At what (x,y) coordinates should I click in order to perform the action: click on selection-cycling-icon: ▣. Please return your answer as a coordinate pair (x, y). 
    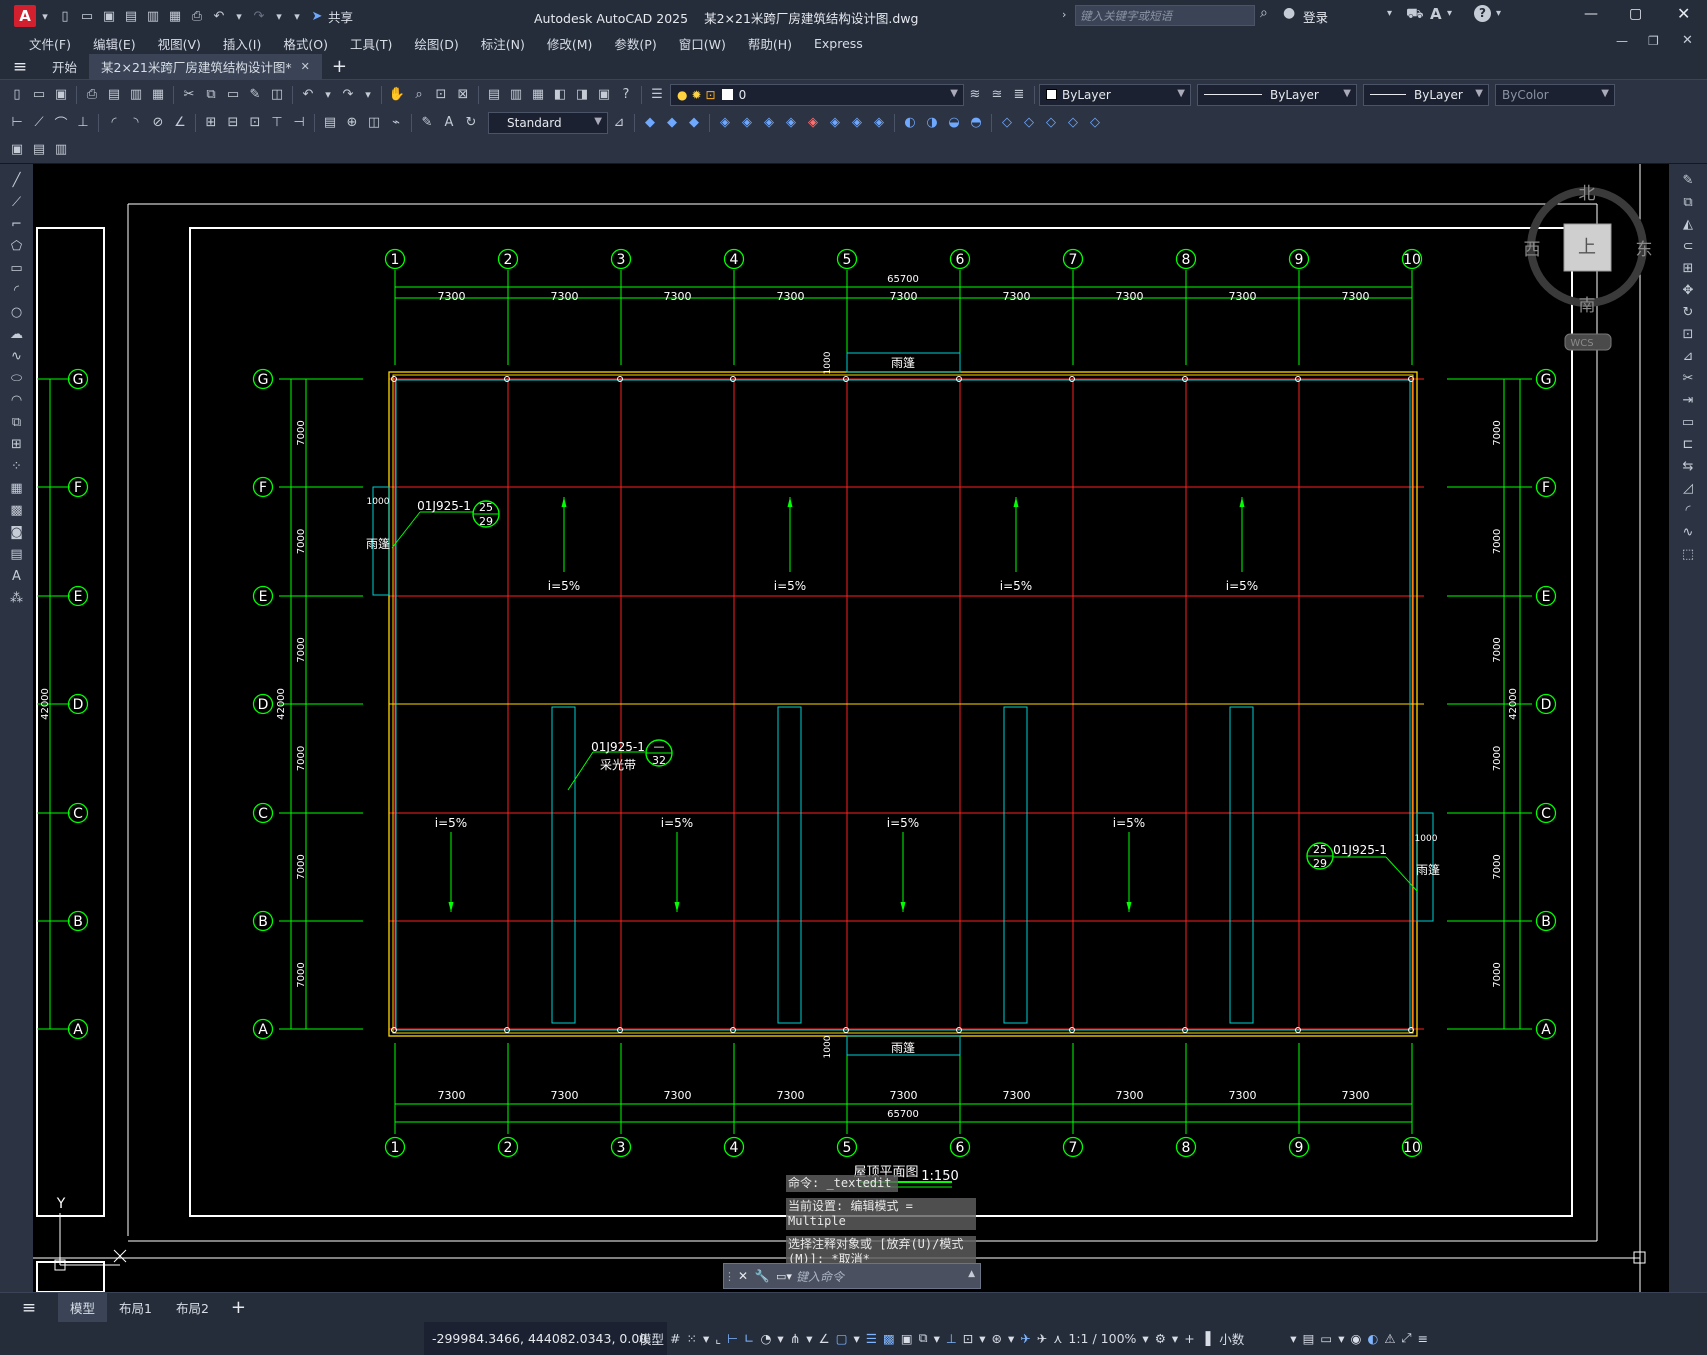
    Looking at the image, I should click on (907, 1338).